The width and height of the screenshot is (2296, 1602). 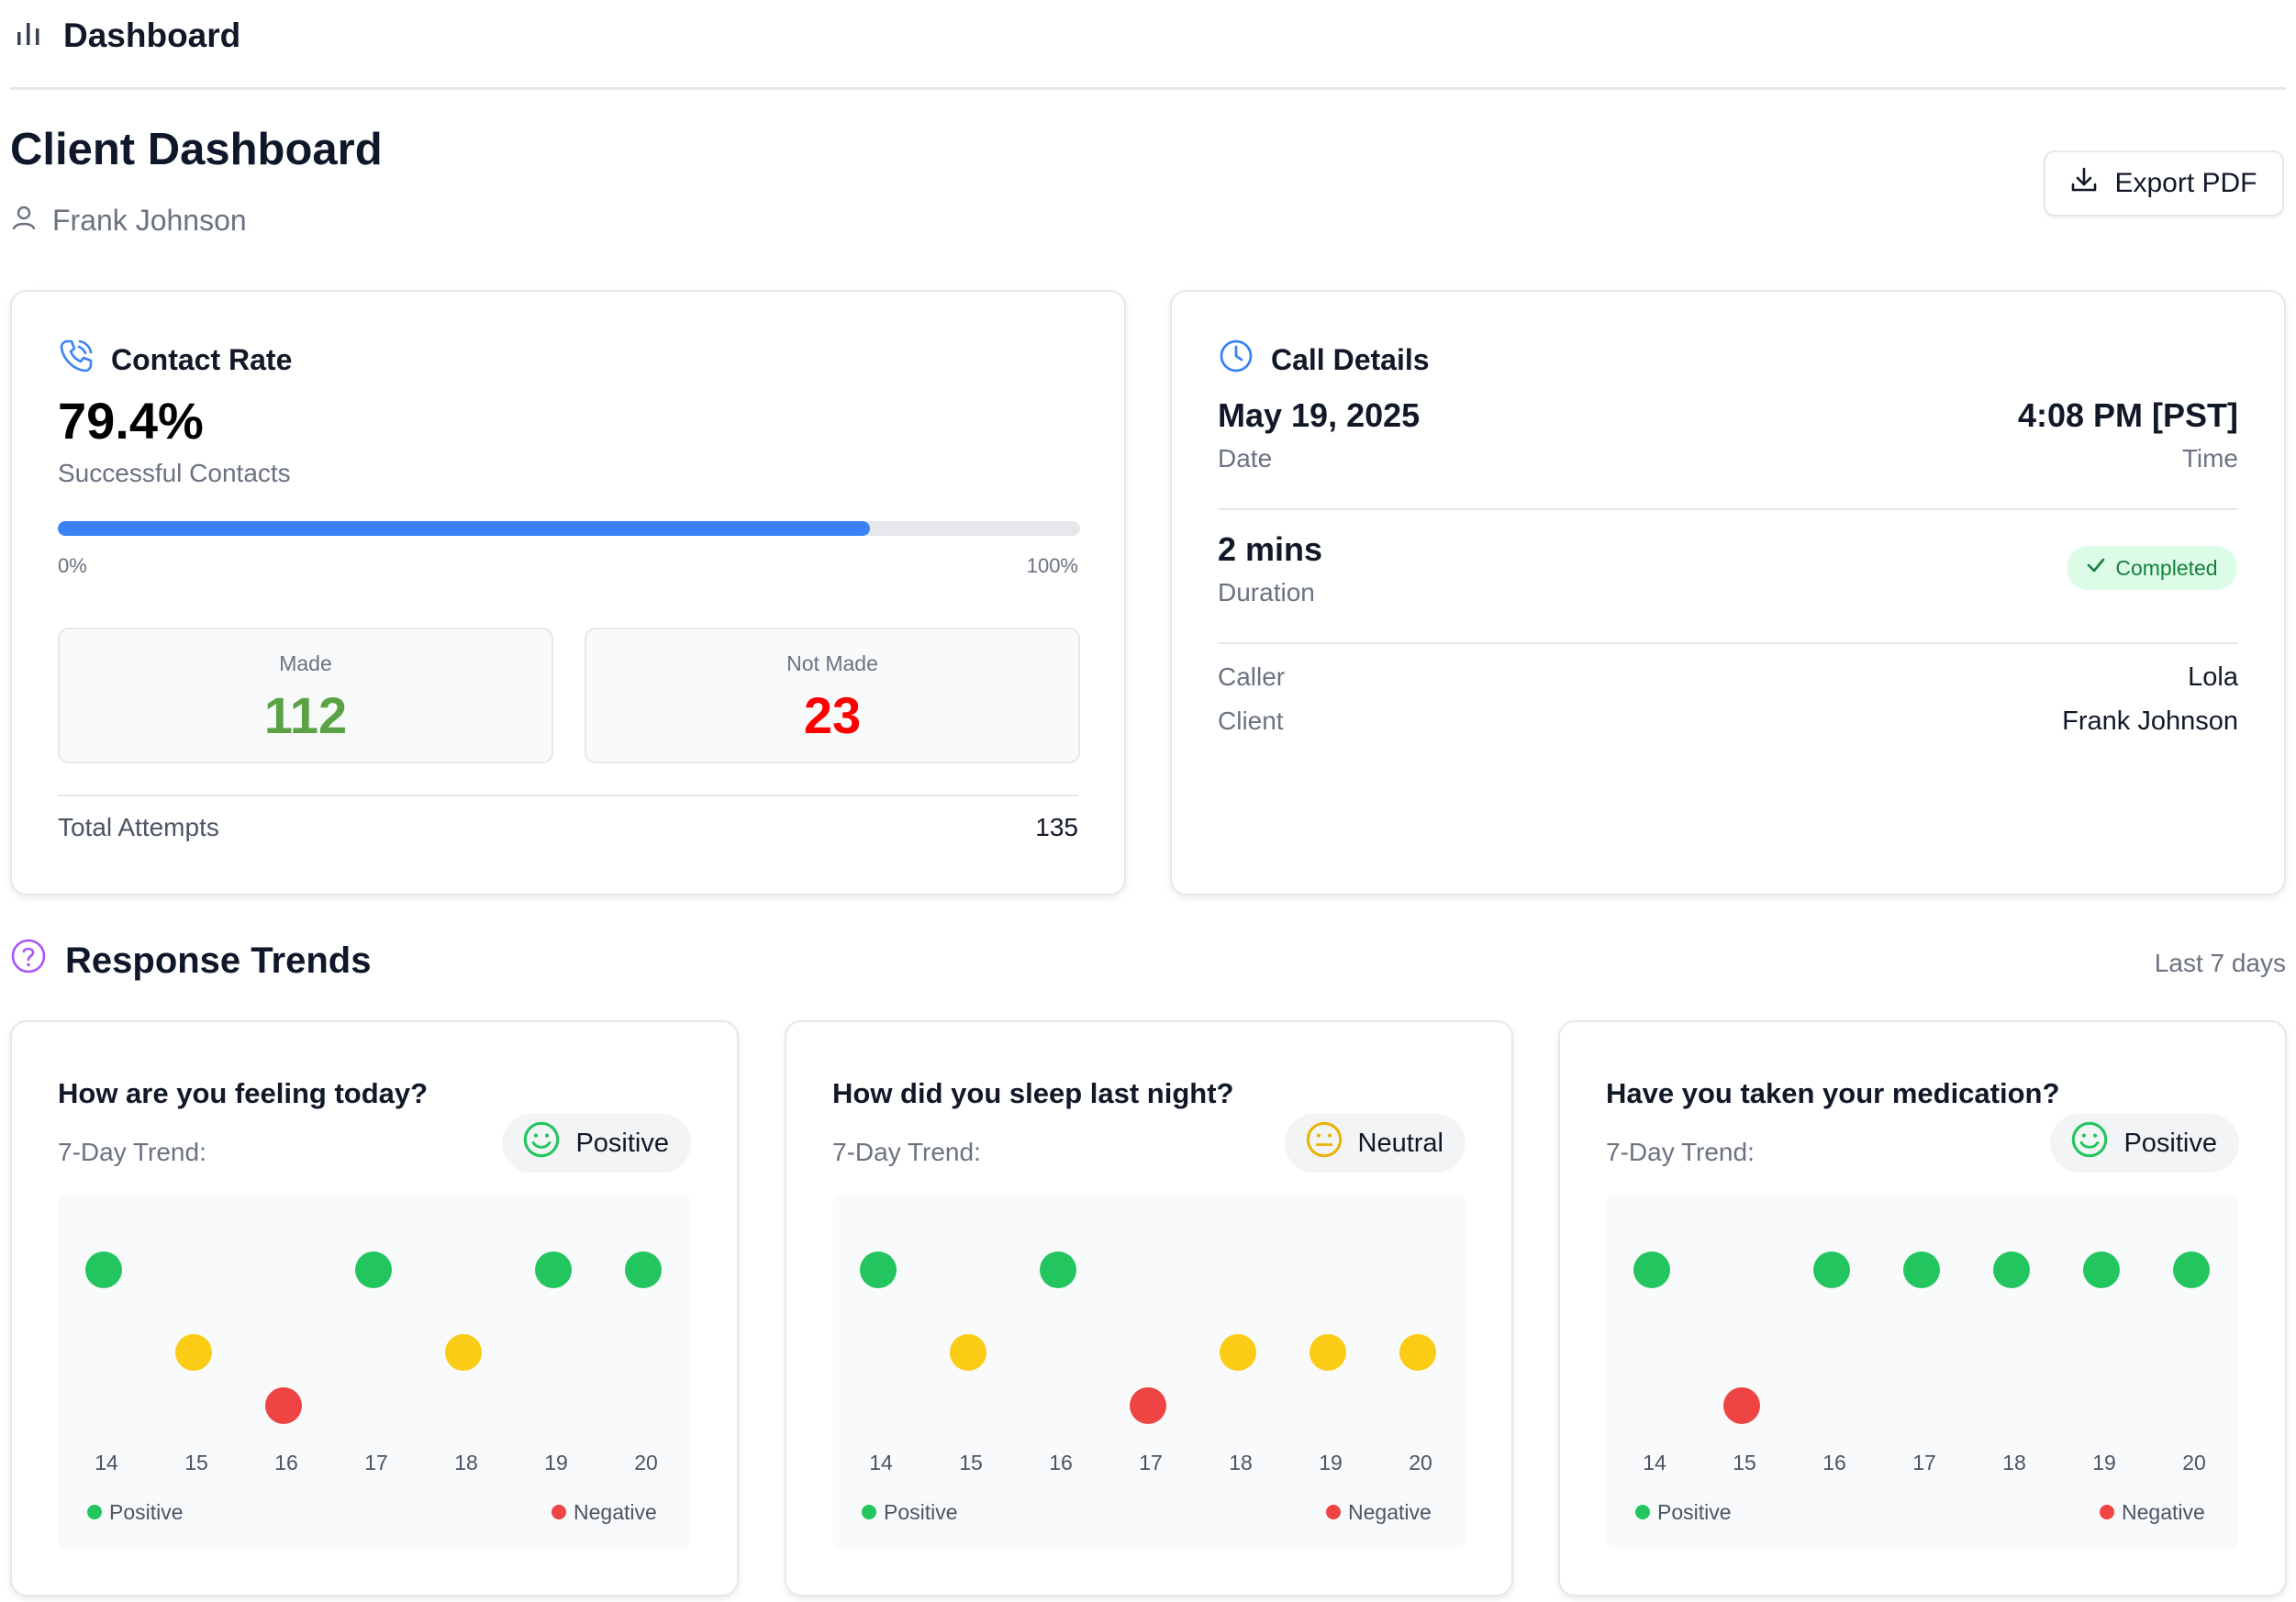 What do you see at coordinates (72, 565) in the screenshot?
I see `progress-min-label: 0%` at bounding box center [72, 565].